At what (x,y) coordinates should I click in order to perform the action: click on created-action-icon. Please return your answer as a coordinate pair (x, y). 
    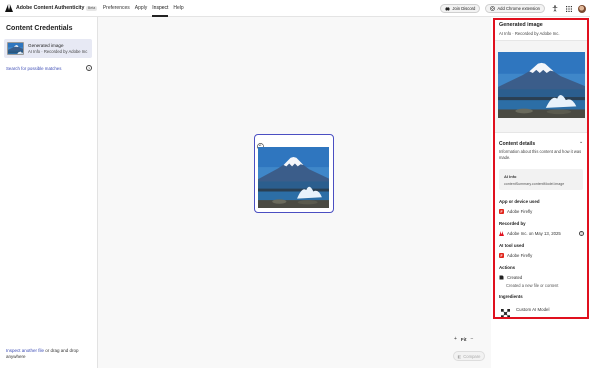
    Looking at the image, I should click on (501, 277).